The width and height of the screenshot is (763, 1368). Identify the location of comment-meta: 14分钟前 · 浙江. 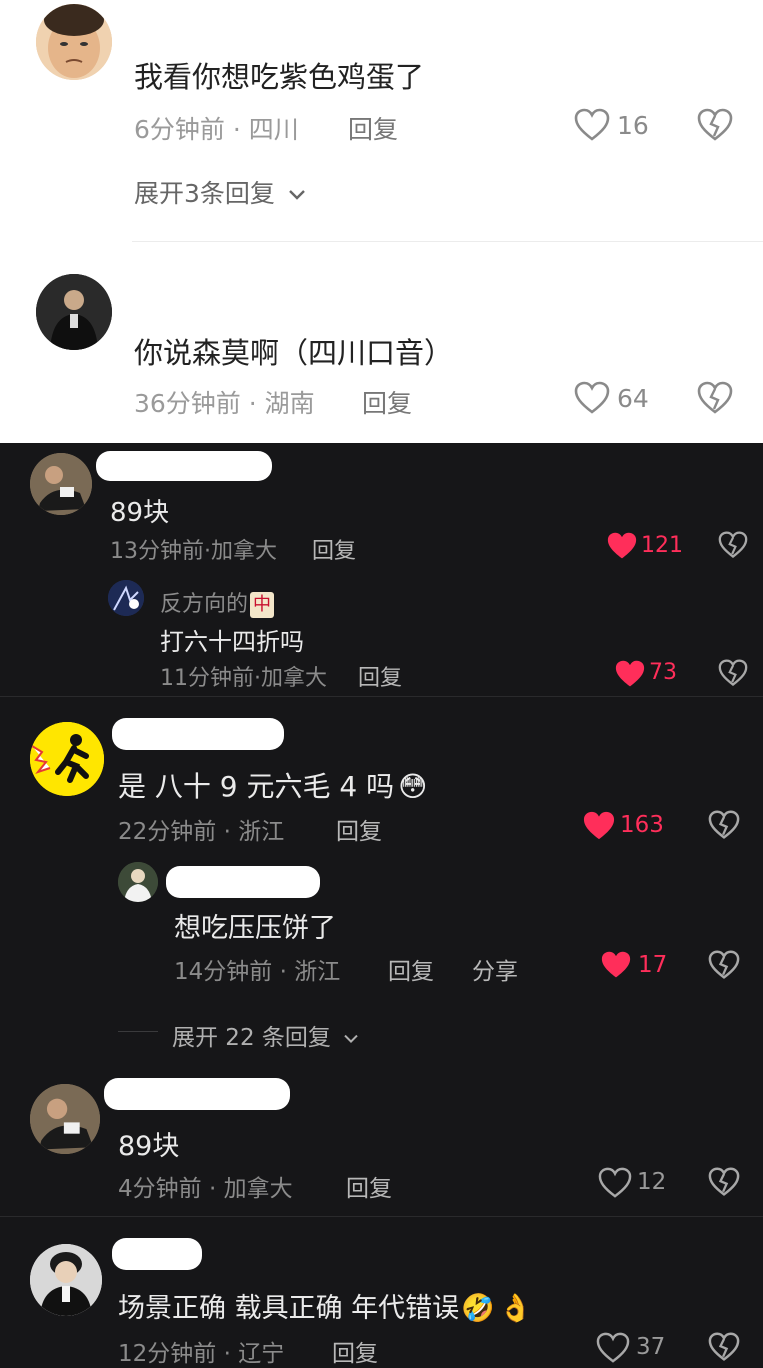
(257, 972).